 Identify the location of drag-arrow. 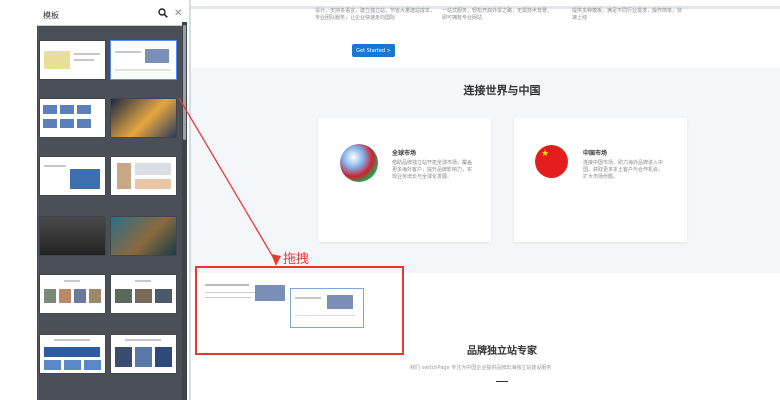
(229, 181).